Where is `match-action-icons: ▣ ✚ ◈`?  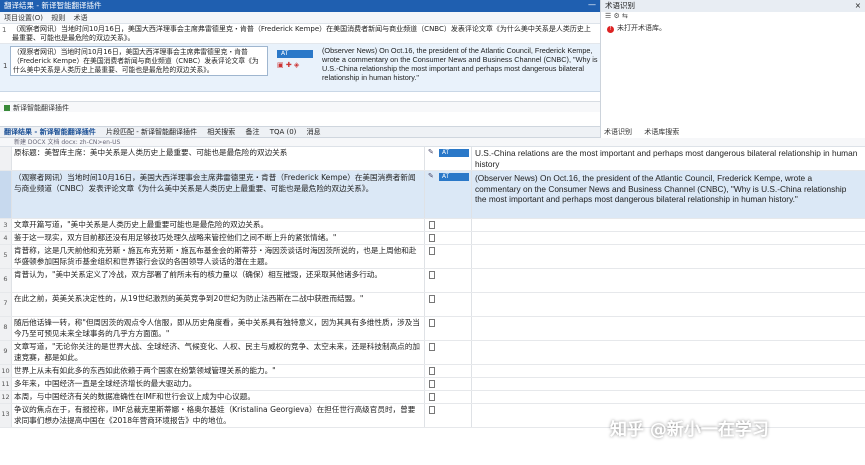
match-action-icons: ▣ ✚ ◈ is located at coordinates (297, 65).